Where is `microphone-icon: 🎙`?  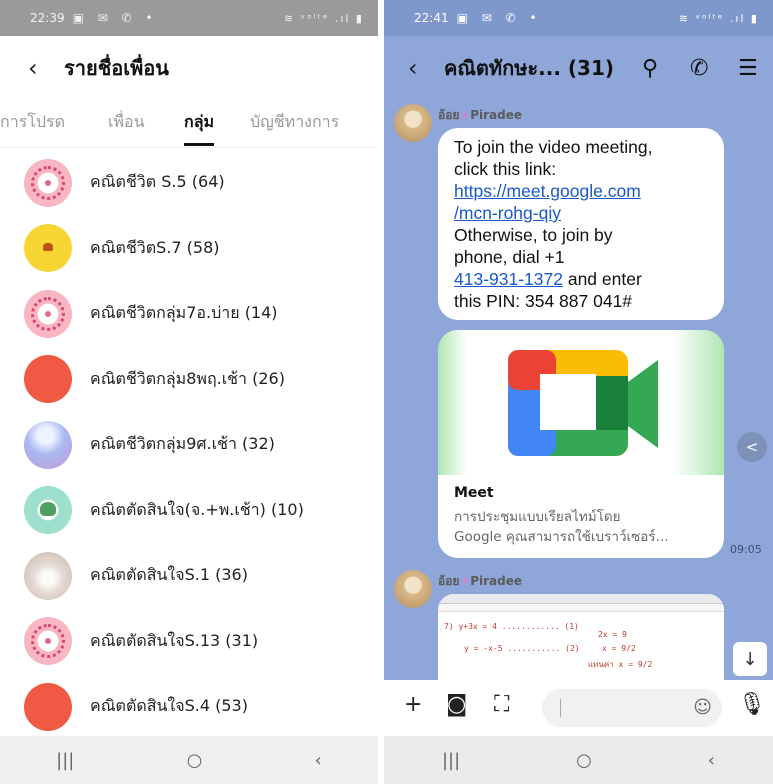 microphone-icon: 🎙 is located at coordinates (752, 704).